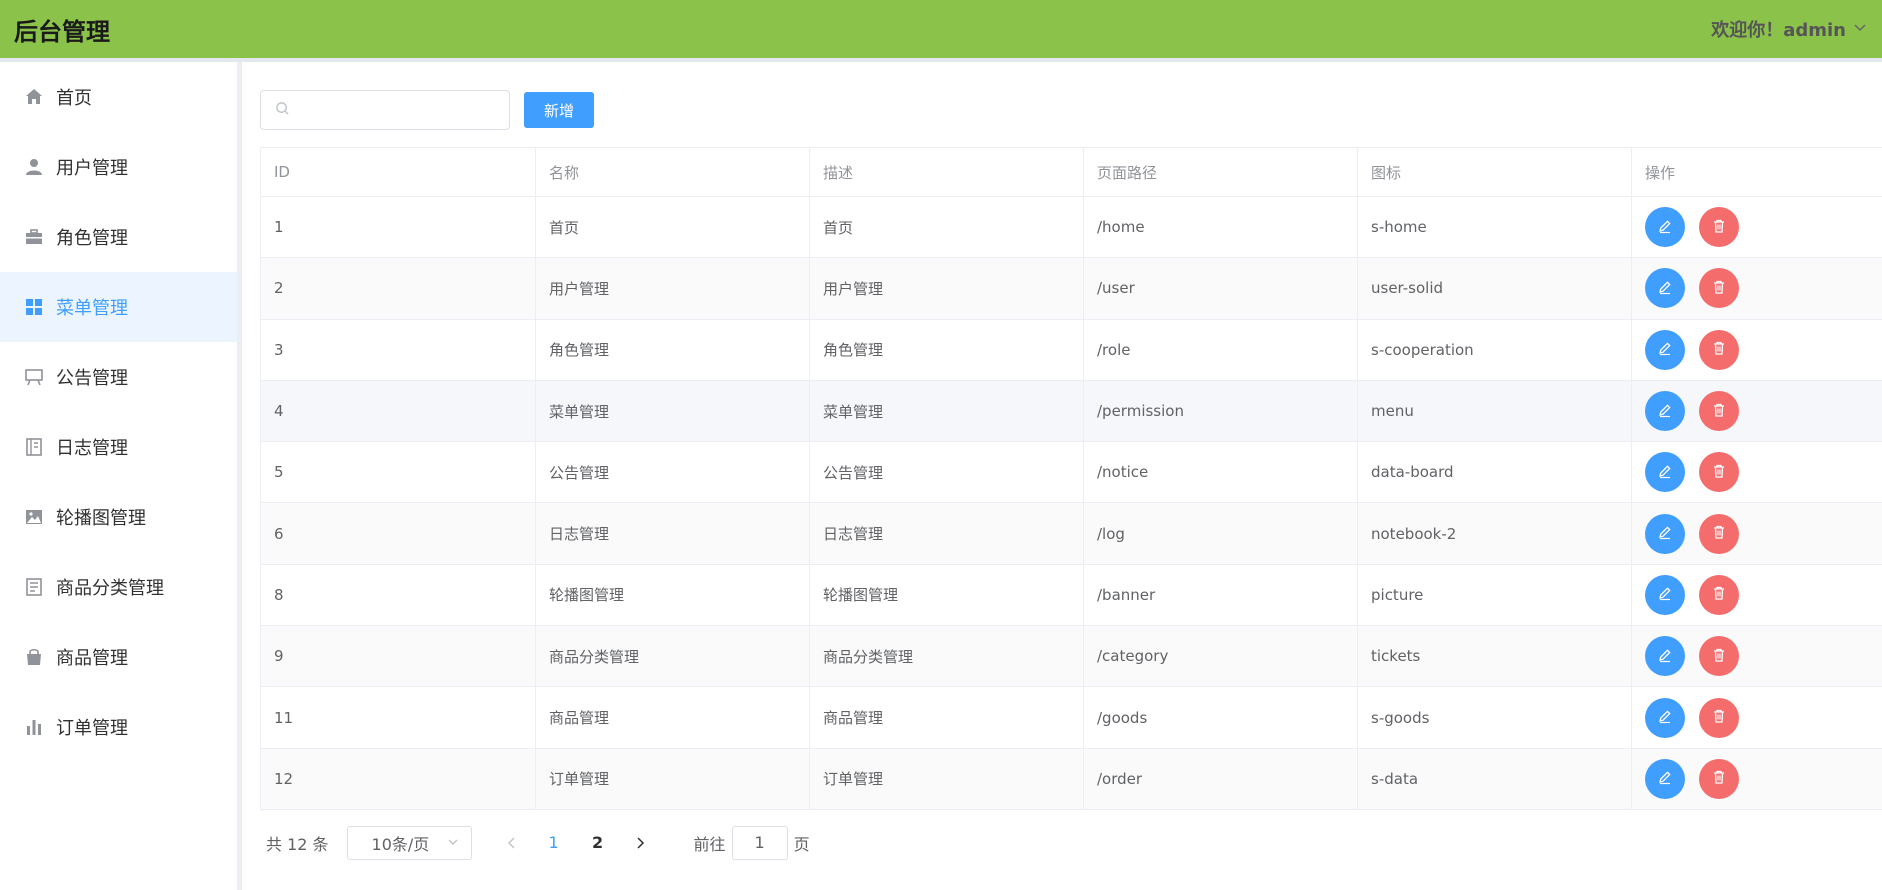  Describe the element at coordinates (709, 844) in the screenshot. I see `goto-prefix: 前往` at that location.